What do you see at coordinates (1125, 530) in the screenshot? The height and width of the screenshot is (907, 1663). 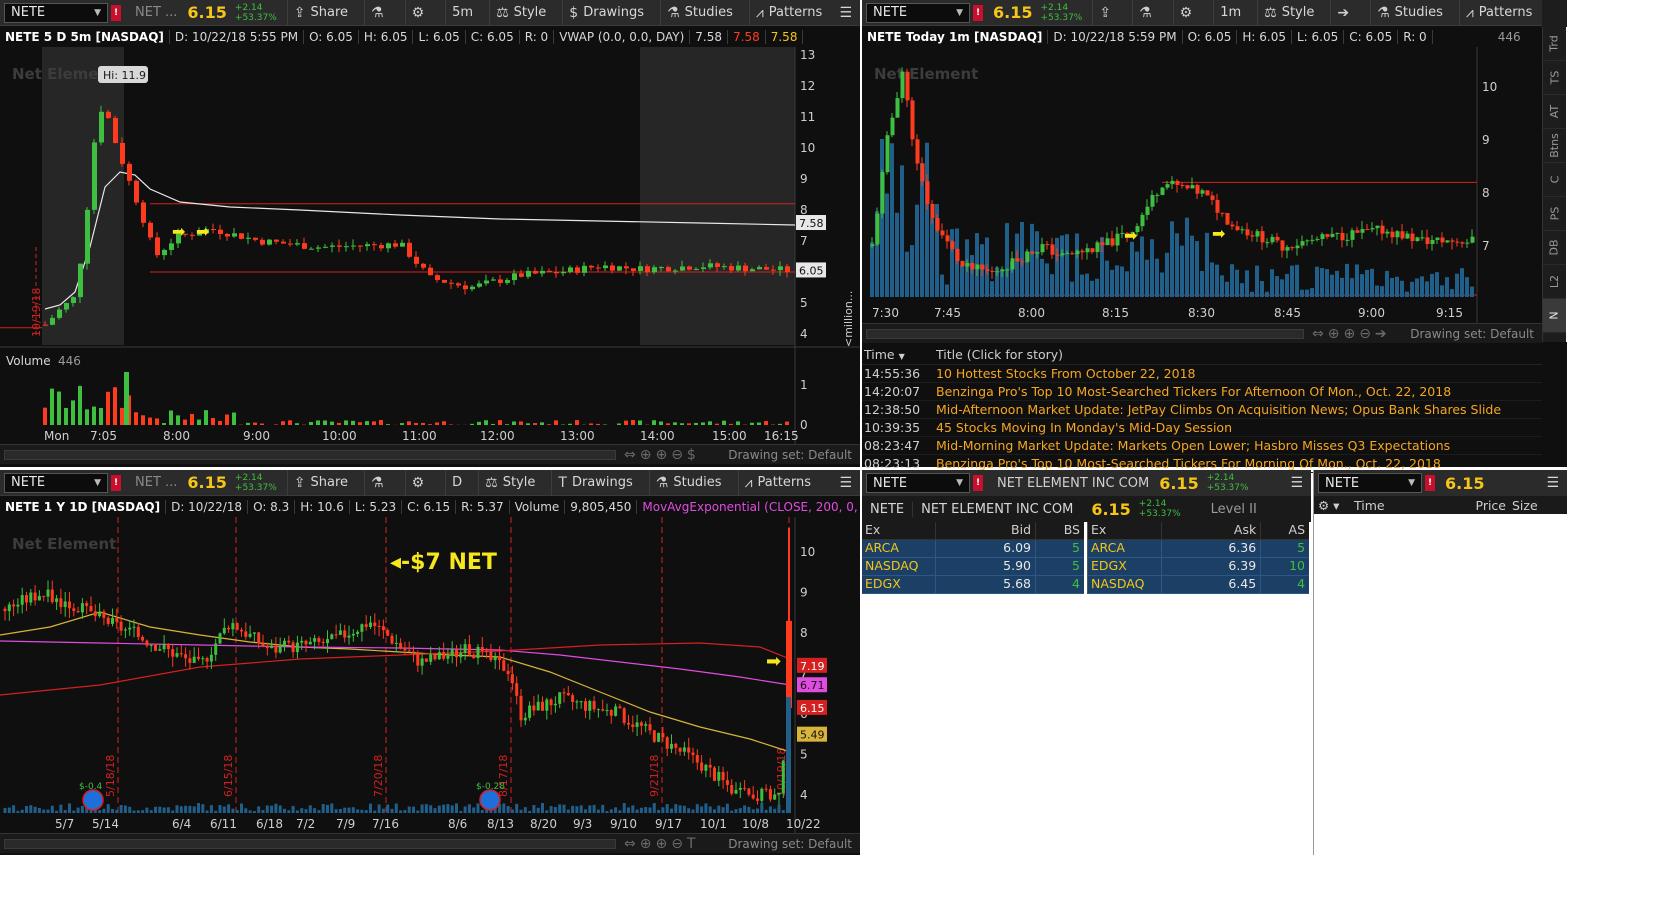 I see `ask-col-ex: Ex` at bounding box center [1125, 530].